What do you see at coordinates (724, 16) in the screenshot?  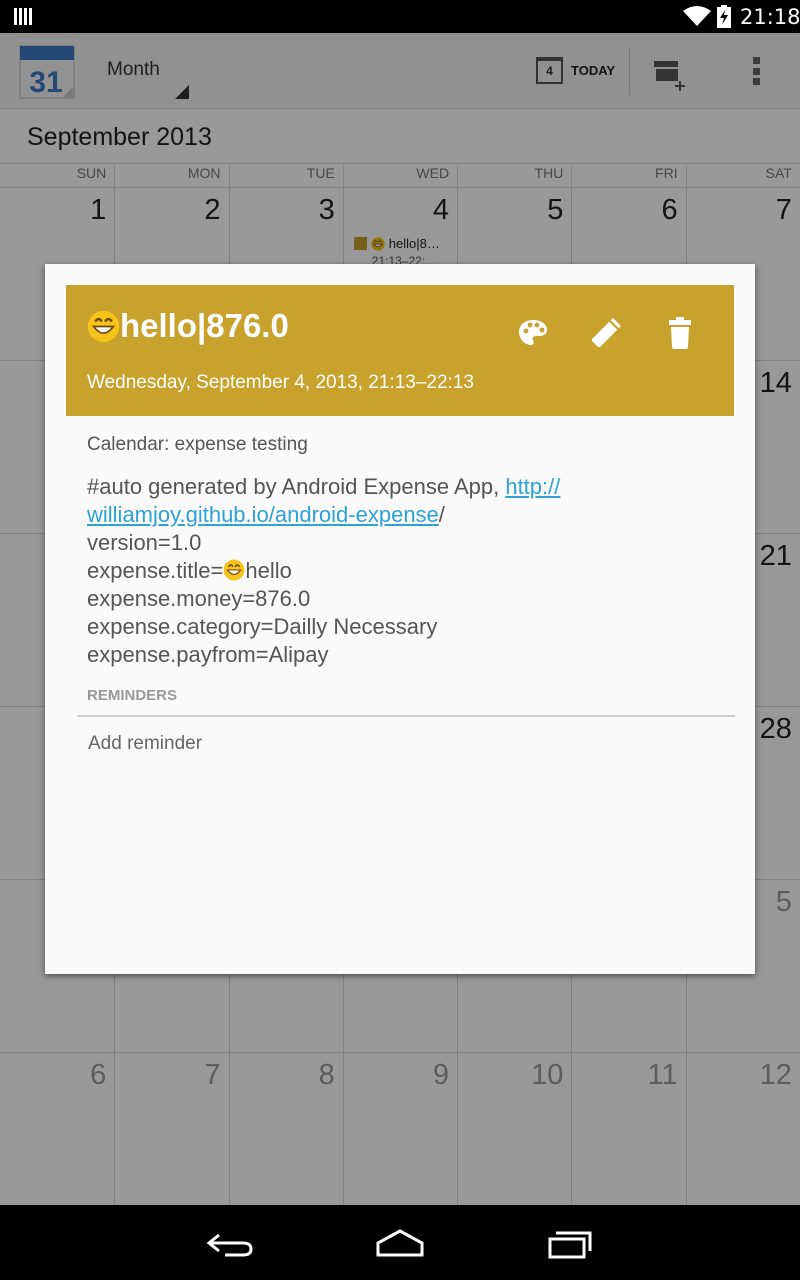 I see `battery-charging-icon` at bounding box center [724, 16].